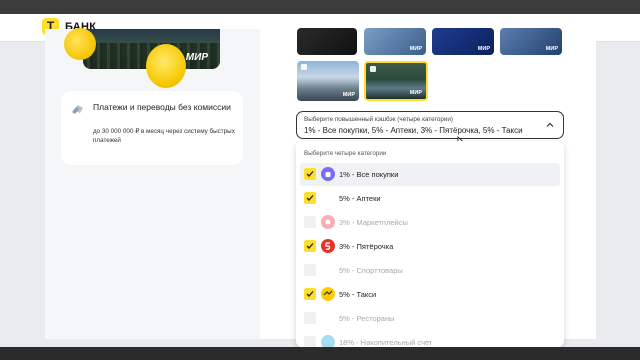 The image size is (640, 360). Describe the element at coordinates (369, 174) in the screenshot. I see `dropdown-option-label: 1% - Все покупки` at that location.